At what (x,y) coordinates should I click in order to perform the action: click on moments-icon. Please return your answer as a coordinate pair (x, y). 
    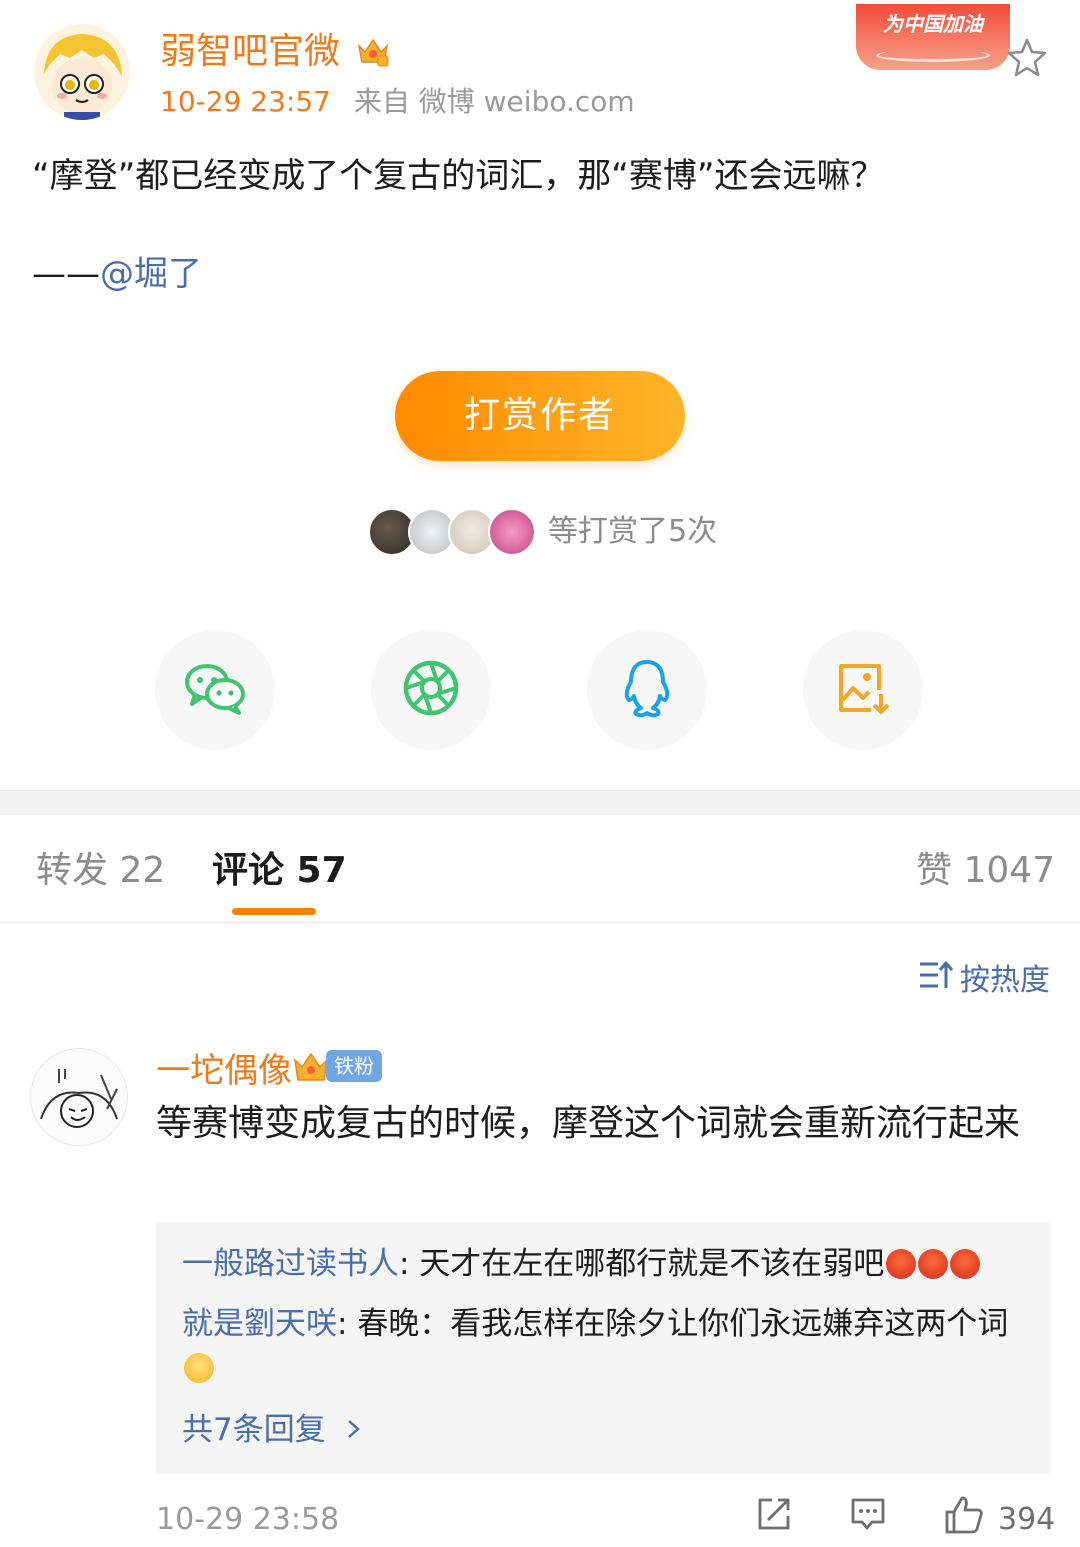
    Looking at the image, I should click on (431, 690).